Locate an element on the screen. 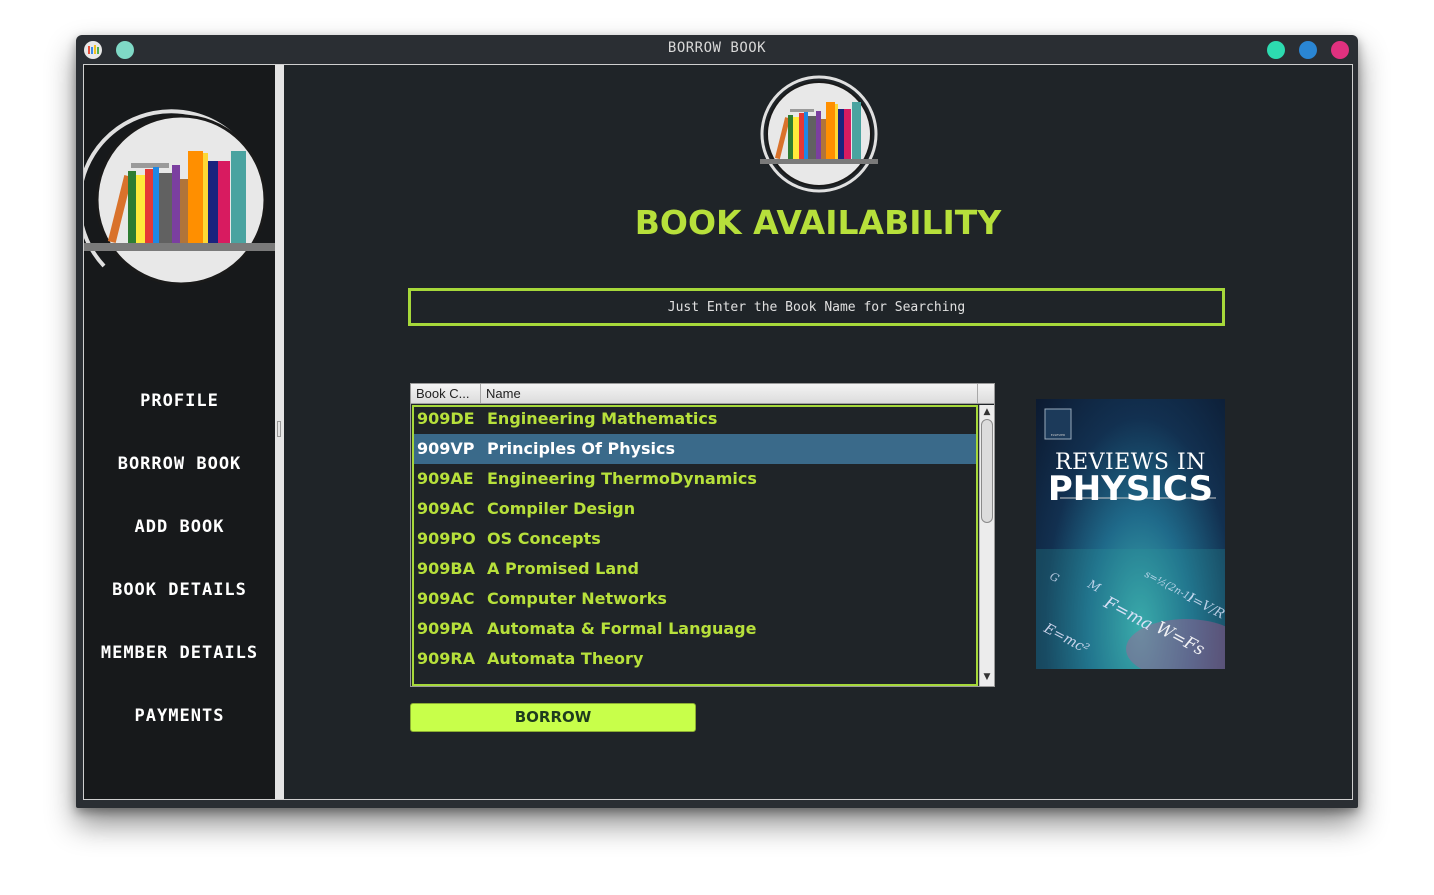 The image size is (1434, 895). elsevier-logo-icon: ELSEVIER is located at coordinates (1058, 435).